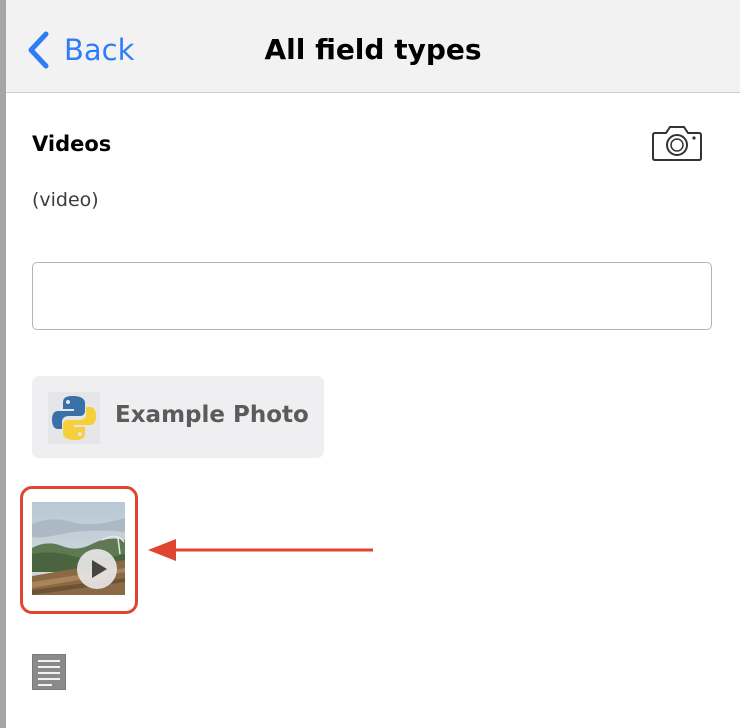 This screenshot has width=740, height=728. I want to click on navigation-bar: Back All field types, so click(373, 46).